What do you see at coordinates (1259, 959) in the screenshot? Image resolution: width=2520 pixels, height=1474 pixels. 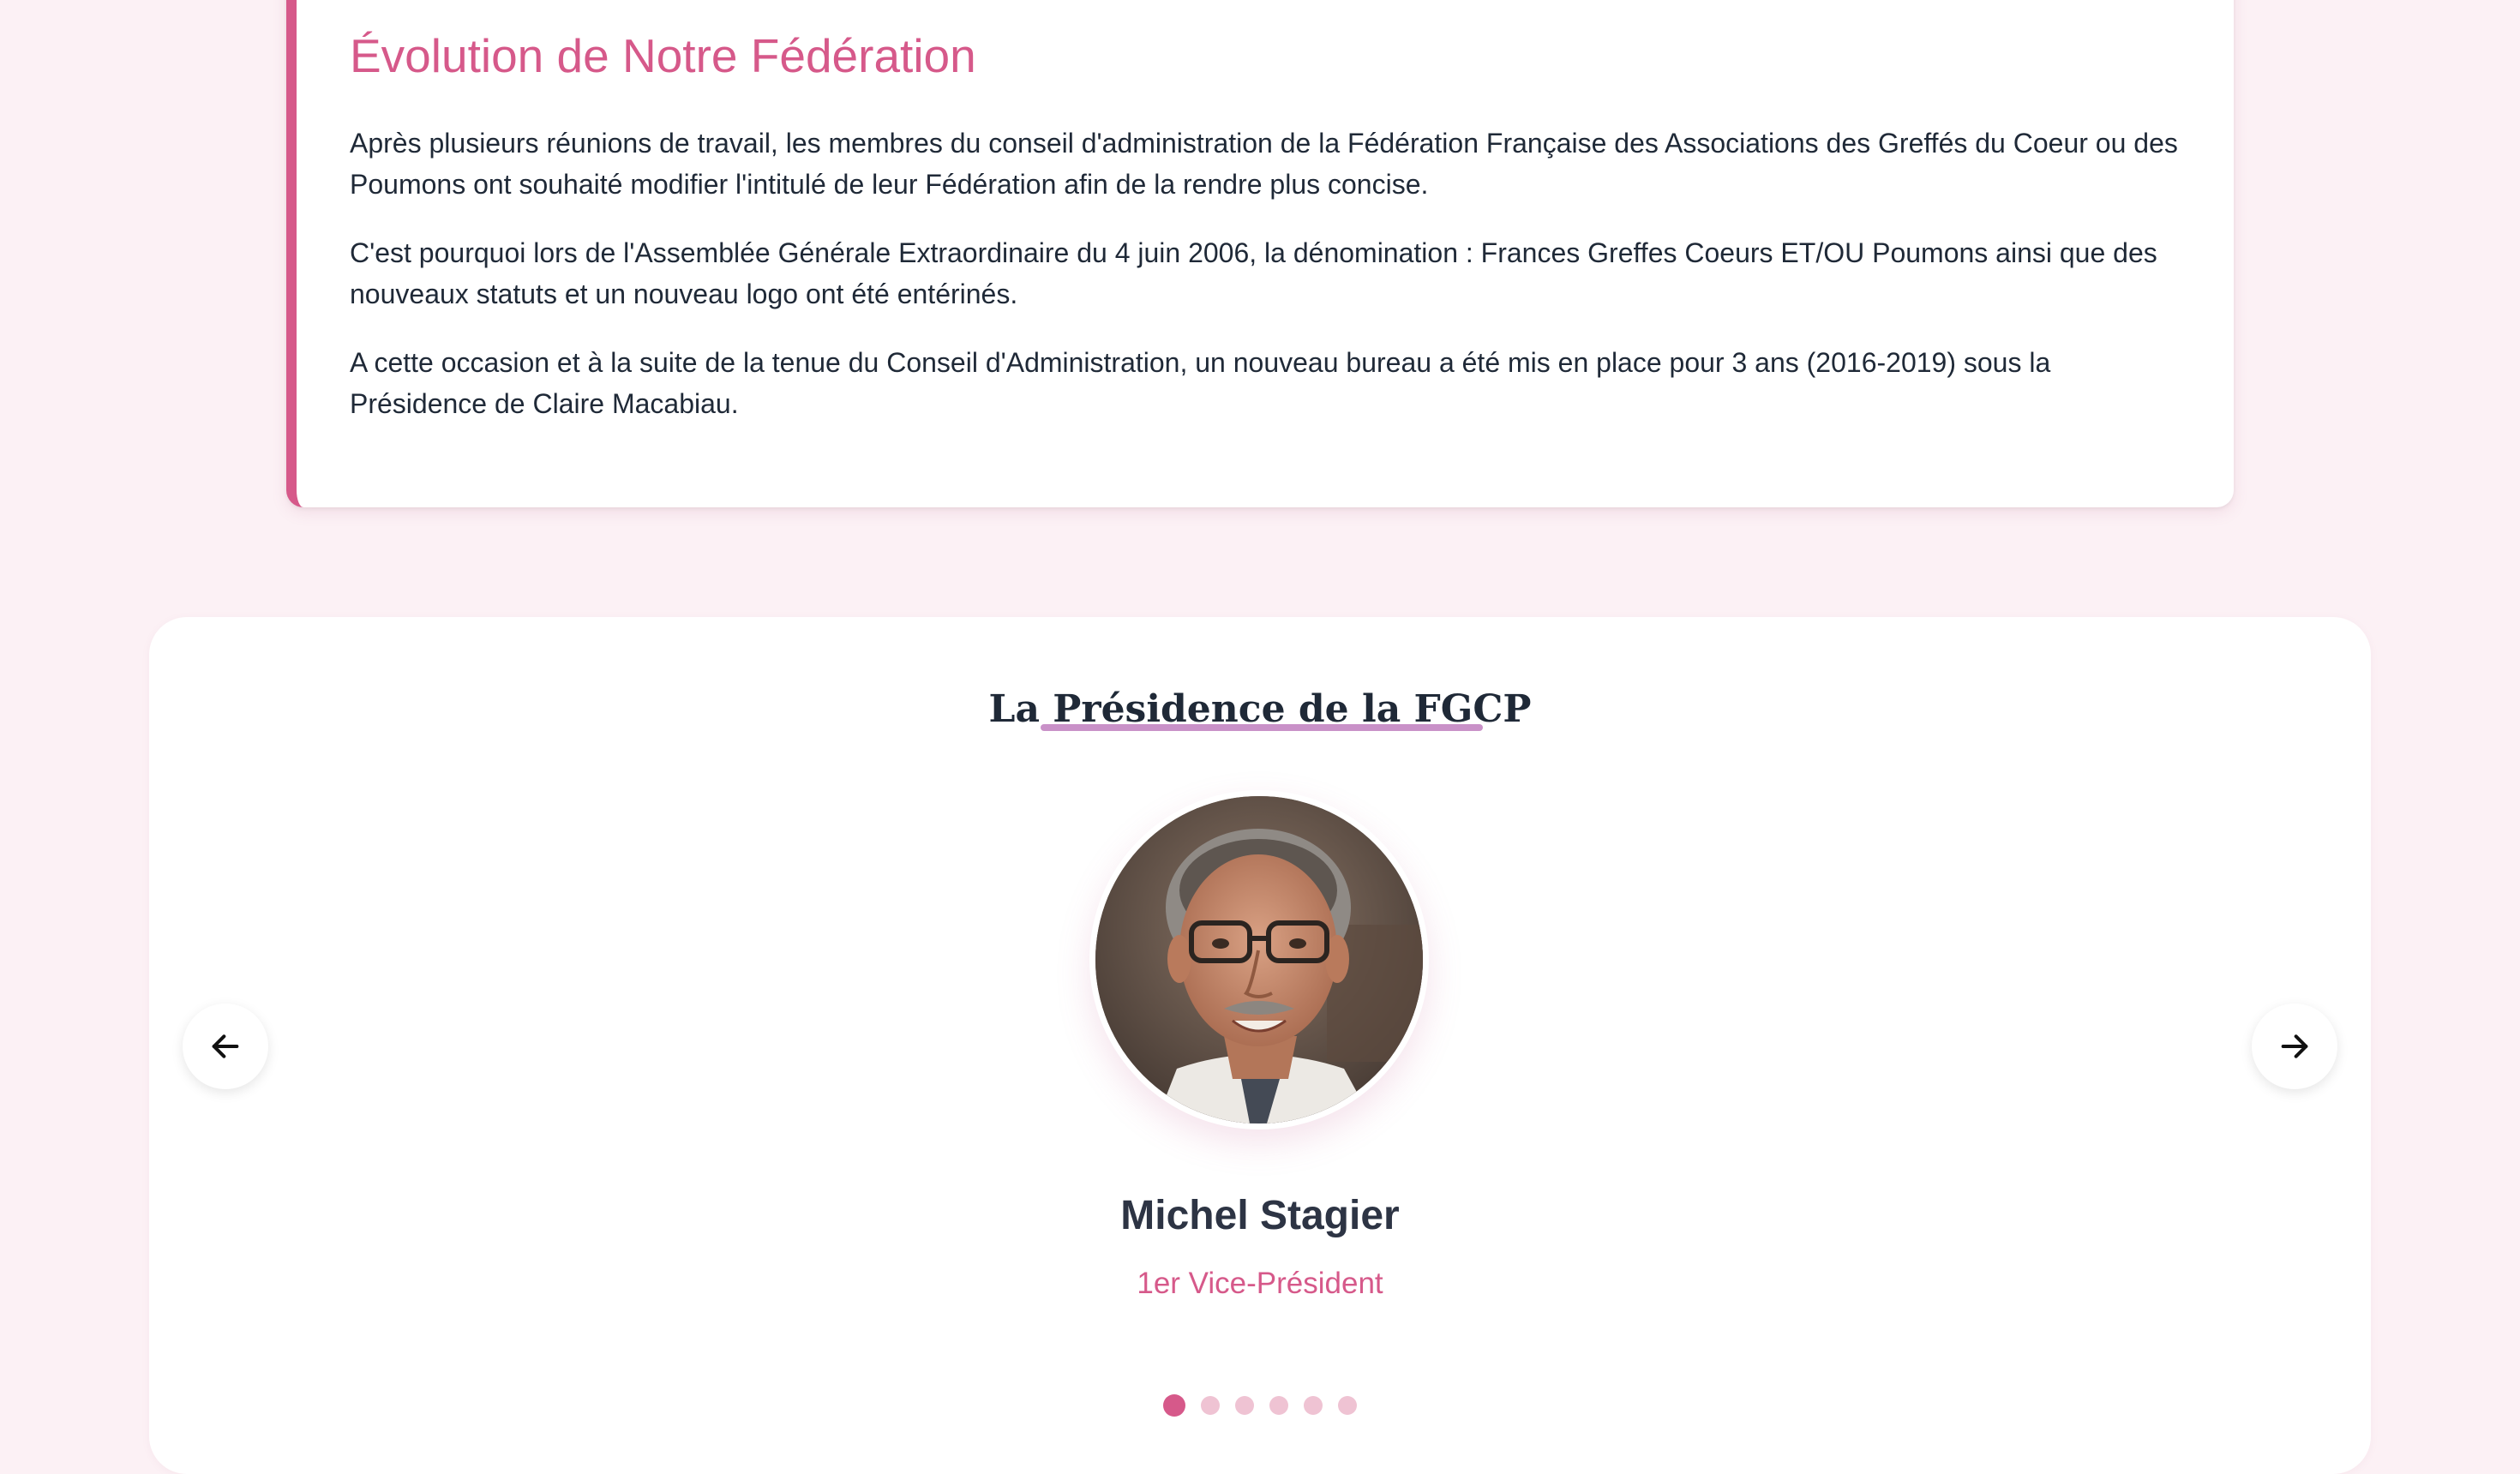 I see `member-photo` at bounding box center [1259, 959].